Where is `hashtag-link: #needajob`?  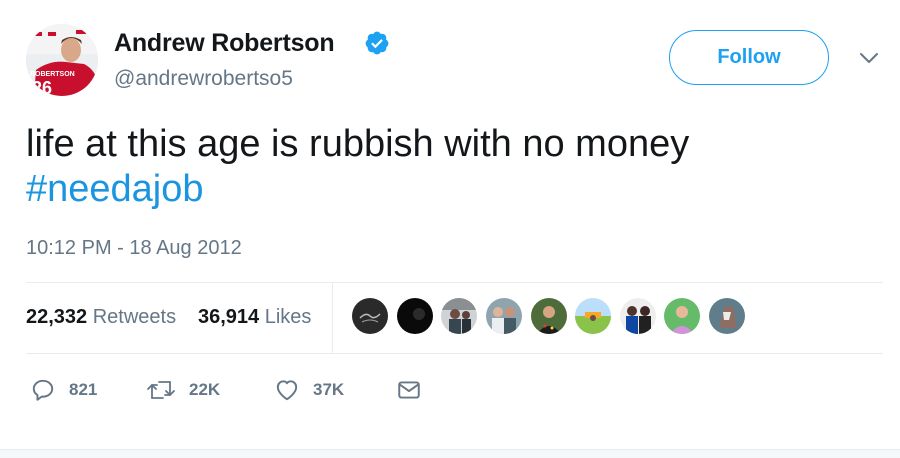
hashtag-link: #needajob is located at coordinates (357, 189).